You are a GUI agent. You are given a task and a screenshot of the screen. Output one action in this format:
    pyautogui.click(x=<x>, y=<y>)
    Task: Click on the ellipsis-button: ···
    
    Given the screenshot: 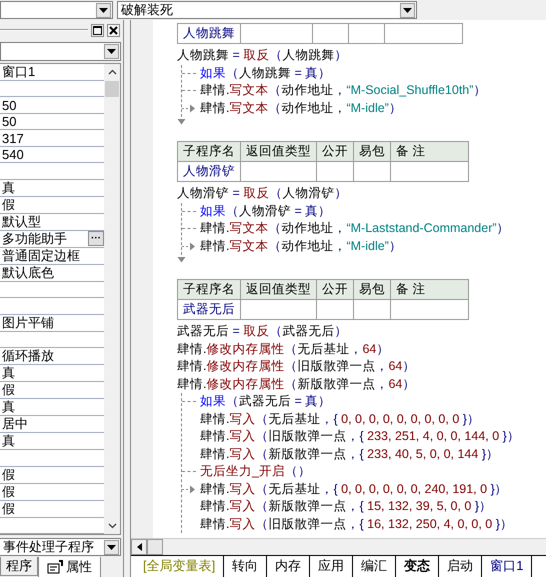 What is the action you would take?
    pyautogui.click(x=96, y=238)
    